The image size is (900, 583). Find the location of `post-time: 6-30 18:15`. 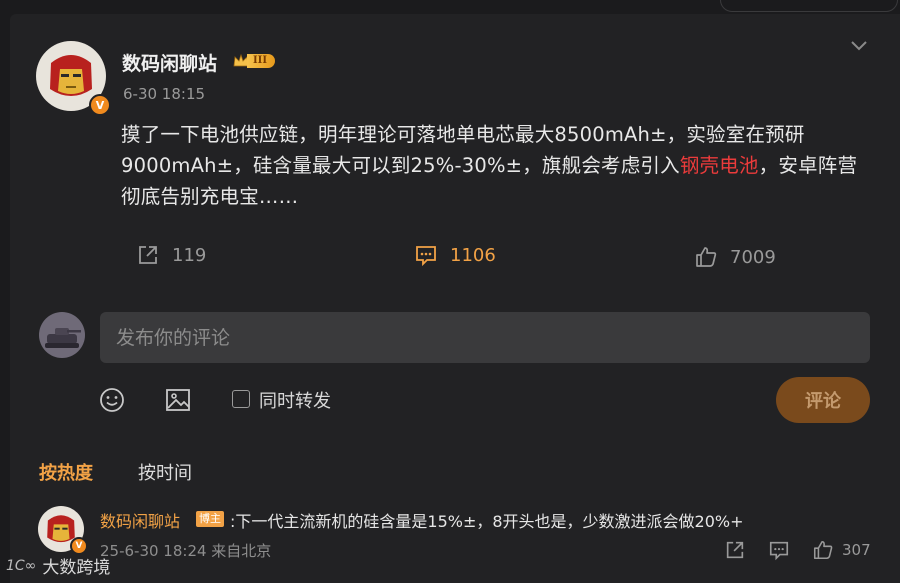

post-time: 6-30 18:15 is located at coordinates (164, 94).